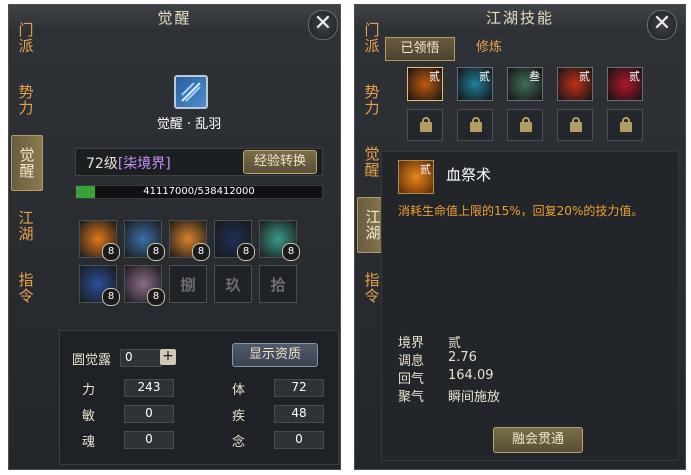 Image resolution: width=691 pixels, height=475 pixels. I want to click on stat-value: 72, so click(299, 388).